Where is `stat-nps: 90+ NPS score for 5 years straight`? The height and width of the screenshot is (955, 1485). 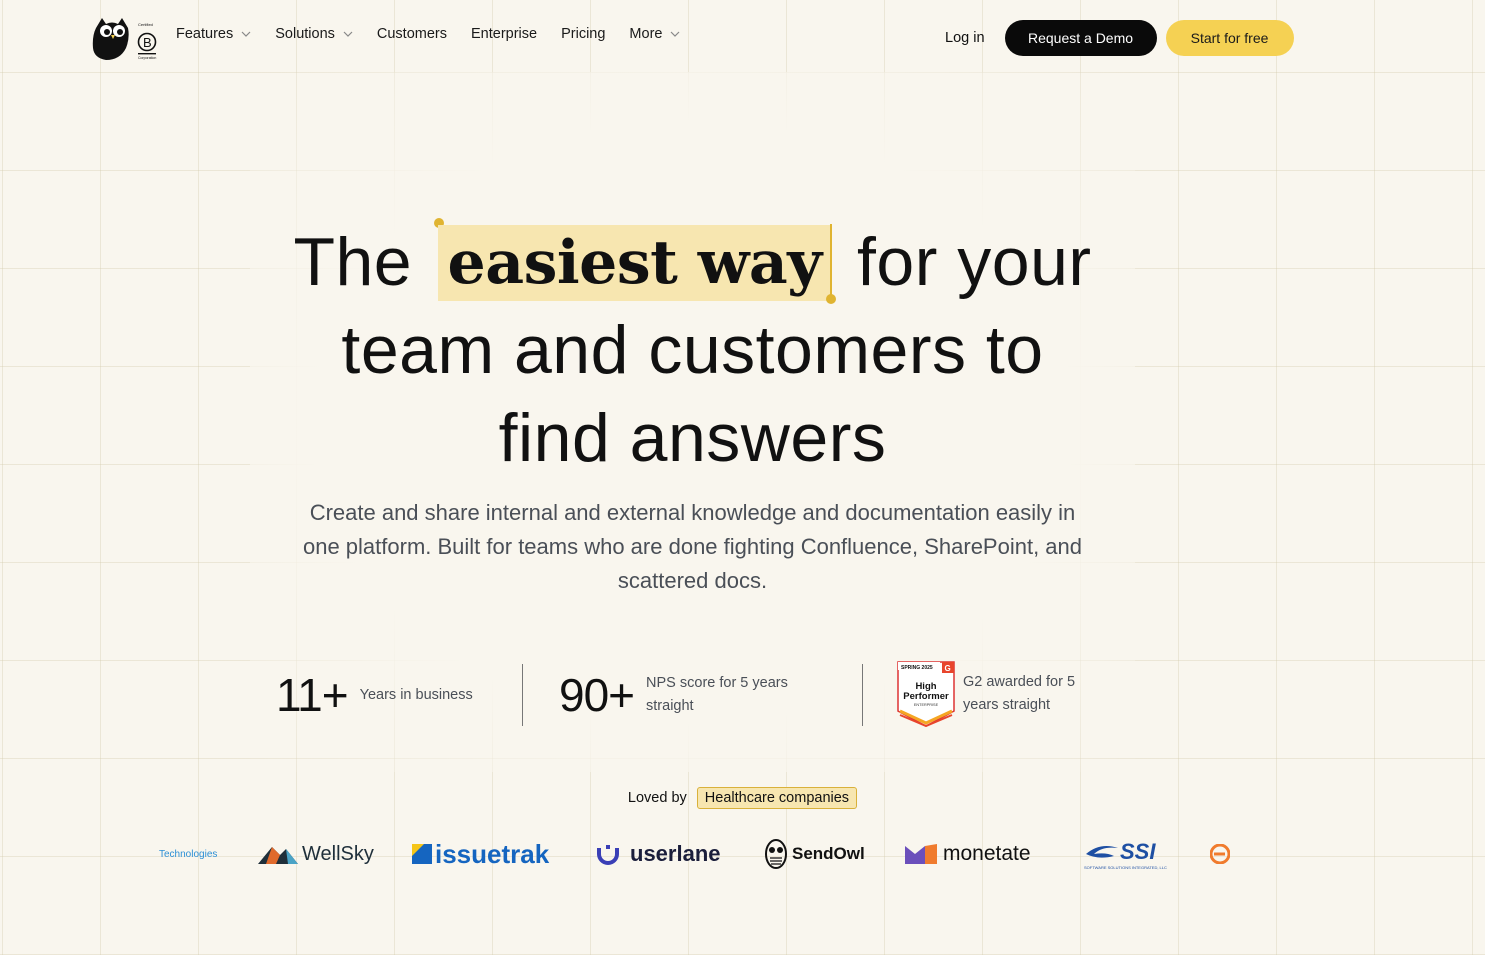 stat-nps: 90+ NPS score for 5 years straight is located at coordinates (687, 695).